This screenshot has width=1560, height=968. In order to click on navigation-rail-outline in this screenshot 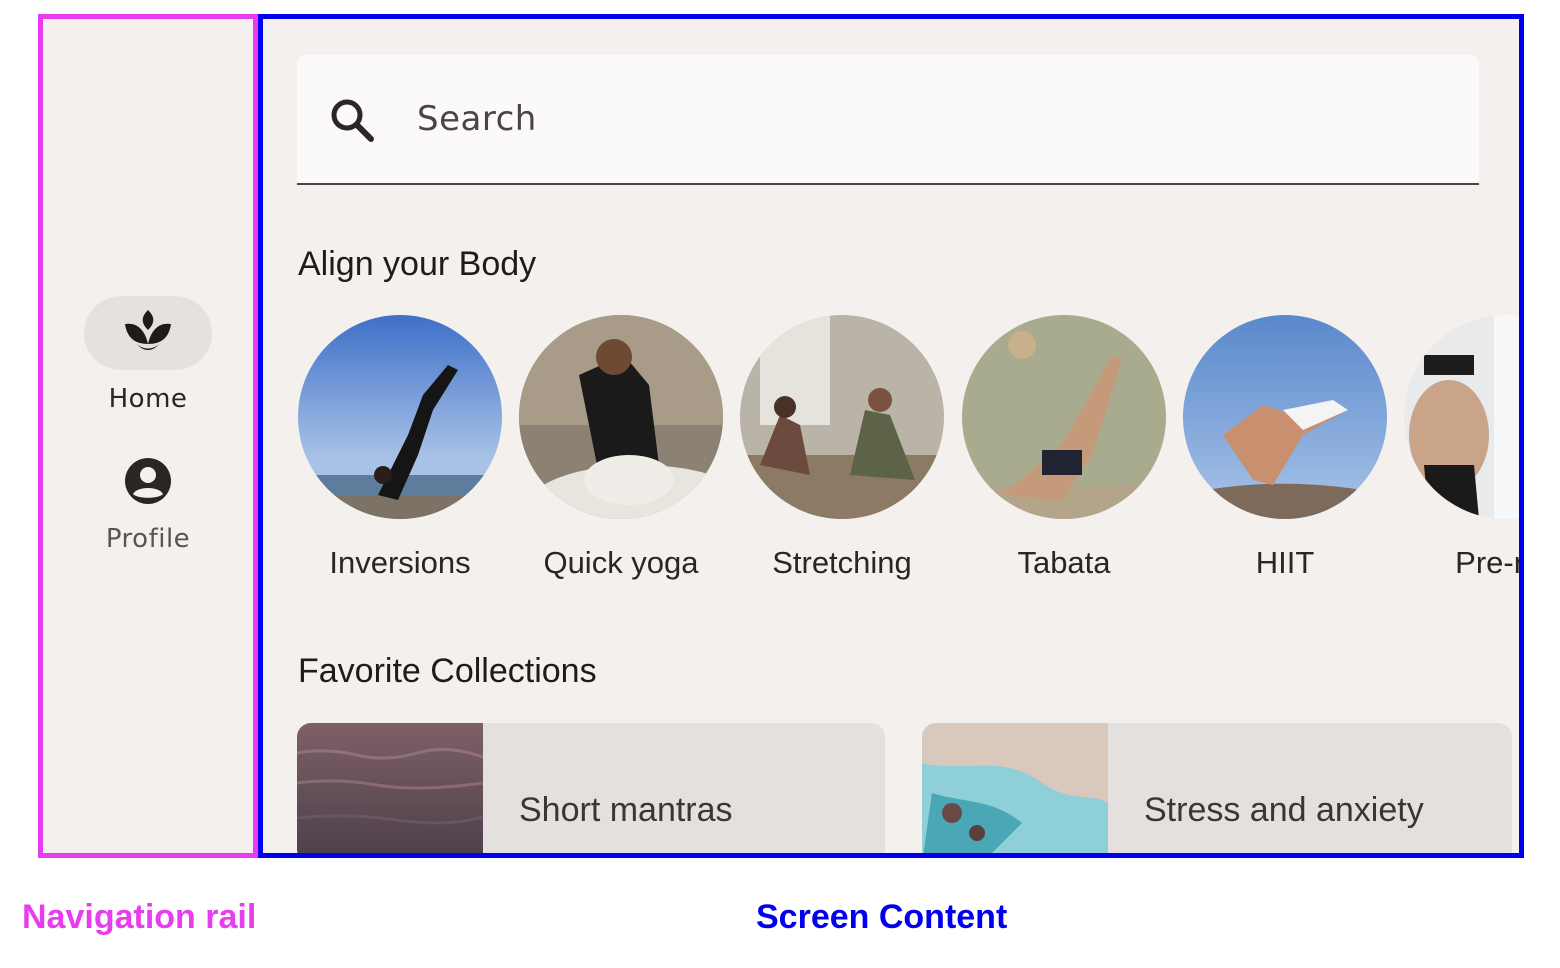, I will do `click(148, 436)`.